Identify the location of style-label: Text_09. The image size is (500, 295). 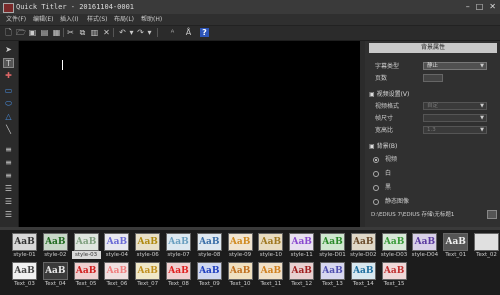
(209, 284).